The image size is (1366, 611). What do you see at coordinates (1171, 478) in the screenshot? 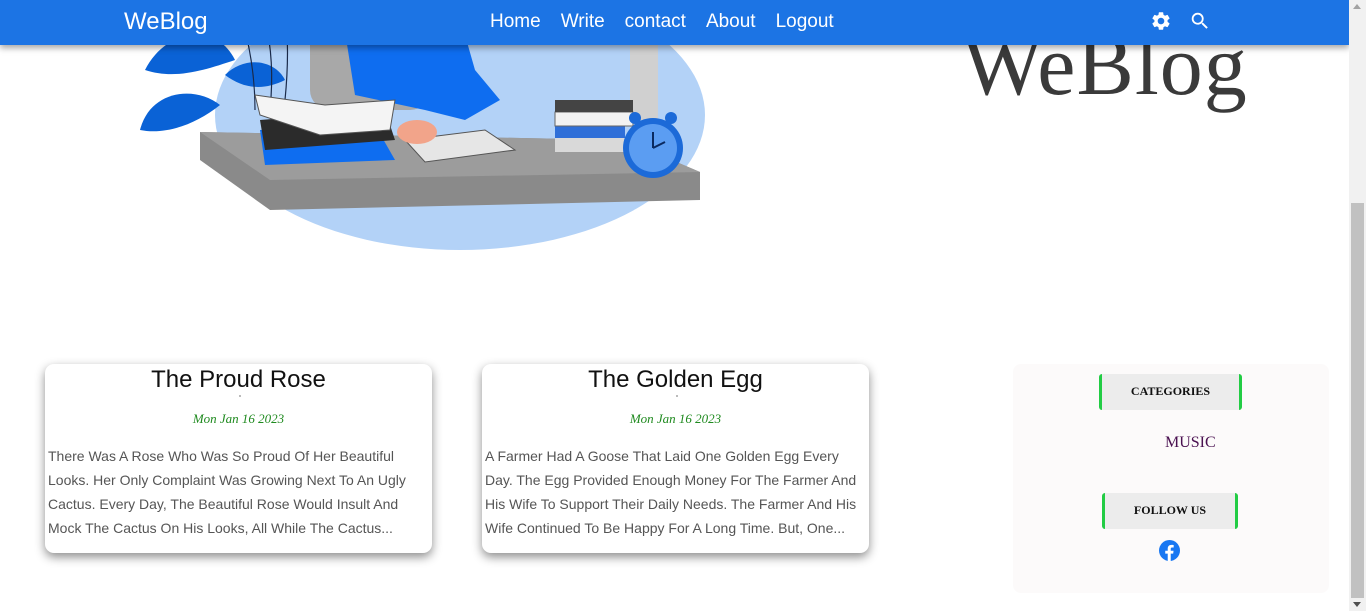
I see `sidebar: CATEGORIES MUSIC FOLLOW US` at bounding box center [1171, 478].